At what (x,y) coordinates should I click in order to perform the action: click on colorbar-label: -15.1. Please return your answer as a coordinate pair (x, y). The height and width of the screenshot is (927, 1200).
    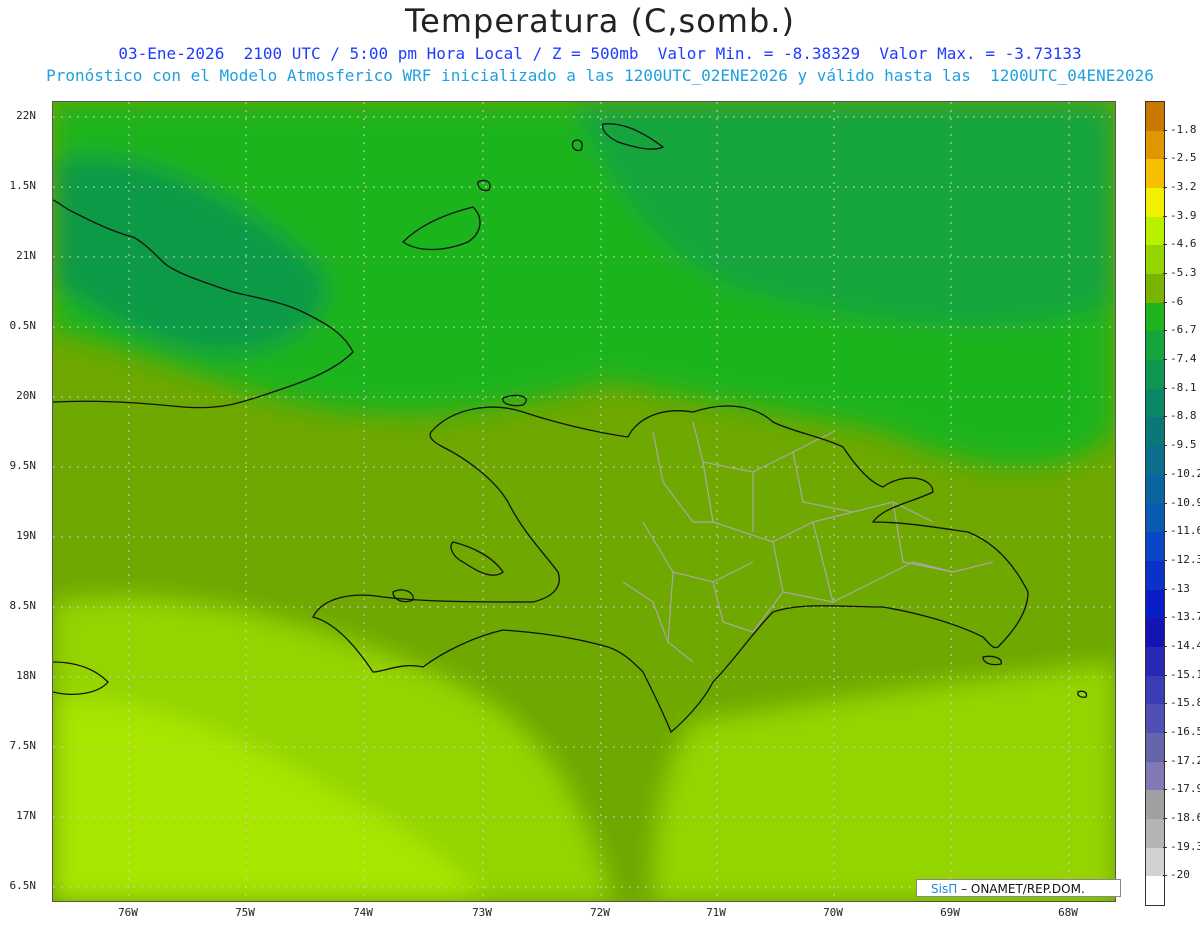
    Looking at the image, I should click on (1185, 674).